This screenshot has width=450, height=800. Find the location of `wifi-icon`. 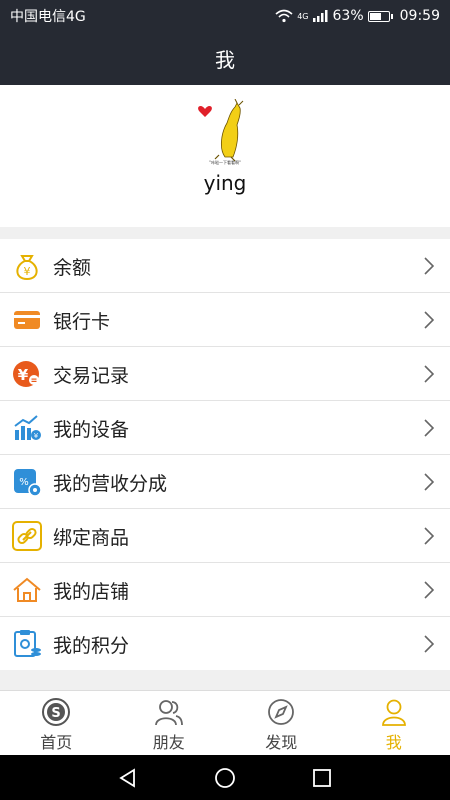

wifi-icon is located at coordinates (284, 16).